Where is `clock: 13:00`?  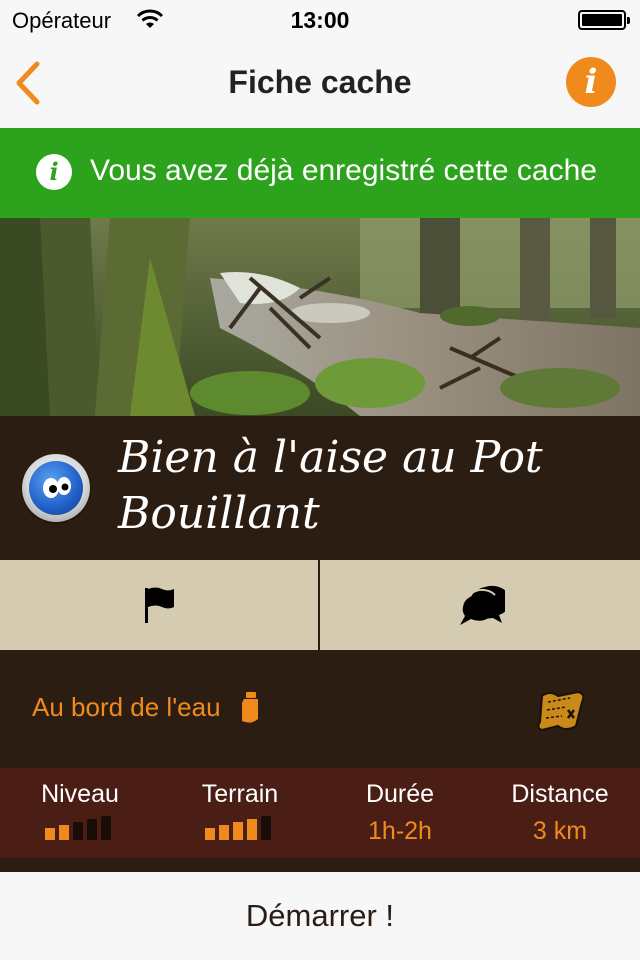 clock: 13:00 is located at coordinates (320, 20).